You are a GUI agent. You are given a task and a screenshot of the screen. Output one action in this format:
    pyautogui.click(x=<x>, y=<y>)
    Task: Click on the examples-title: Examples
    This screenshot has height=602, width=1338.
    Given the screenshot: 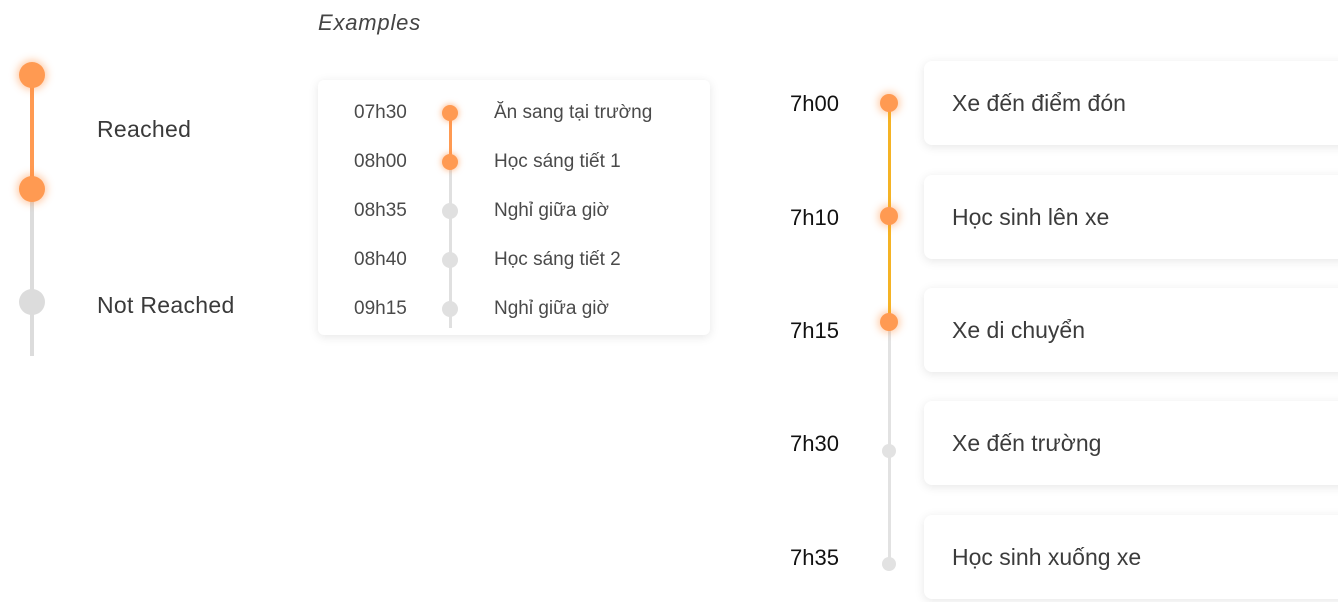 What is the action you would take?
    pyautogui.click(x=369, y=22)
    